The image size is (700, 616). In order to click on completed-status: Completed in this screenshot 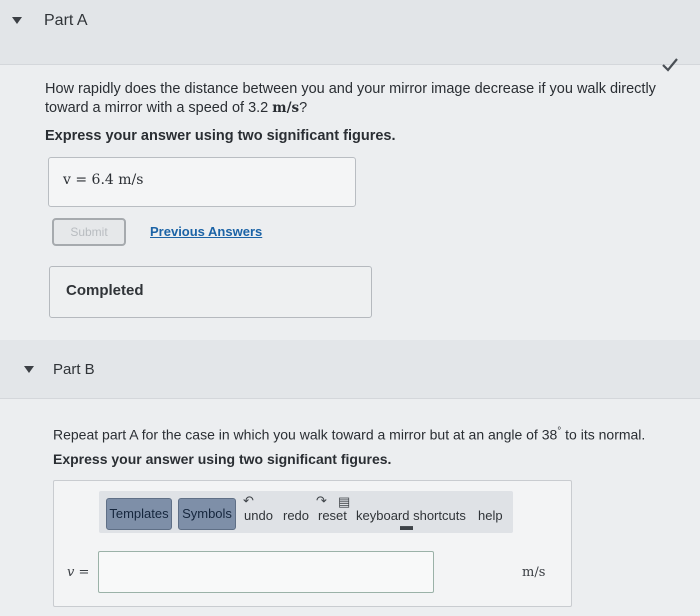, I will do `click(105, 290)`.